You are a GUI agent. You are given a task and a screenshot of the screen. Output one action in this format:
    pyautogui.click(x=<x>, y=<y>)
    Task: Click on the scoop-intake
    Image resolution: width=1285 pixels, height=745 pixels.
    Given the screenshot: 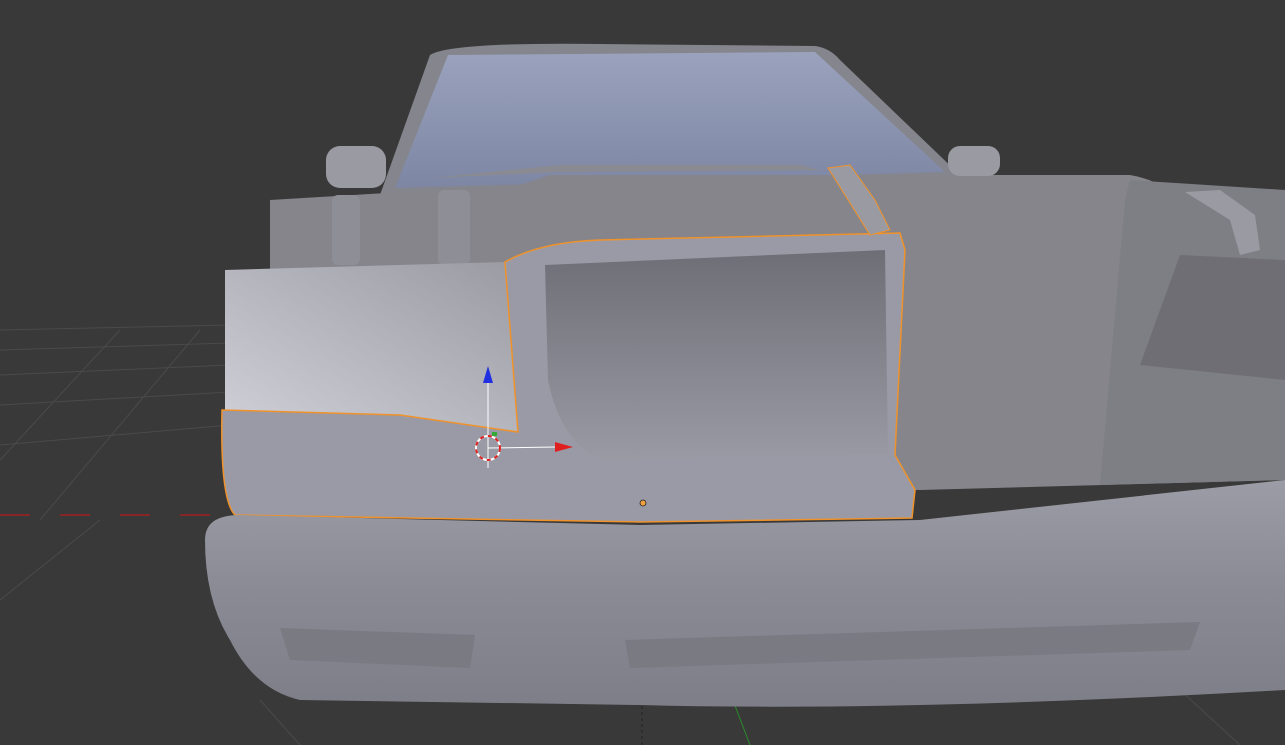 What is the action you would take?
    pyautogui.click(x=716, y=355)
    